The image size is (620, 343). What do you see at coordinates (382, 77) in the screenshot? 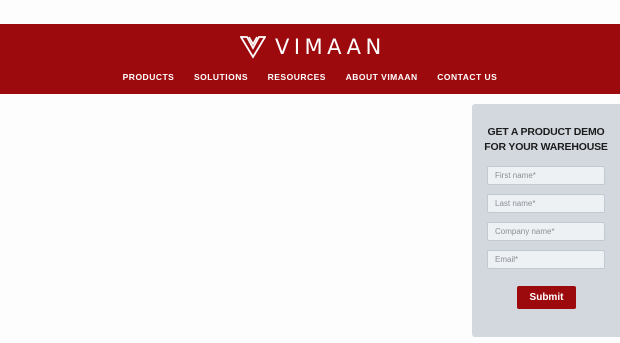
I see `nav-item-about: ABOUT VIMAAN` at bounding box center [382, 77].